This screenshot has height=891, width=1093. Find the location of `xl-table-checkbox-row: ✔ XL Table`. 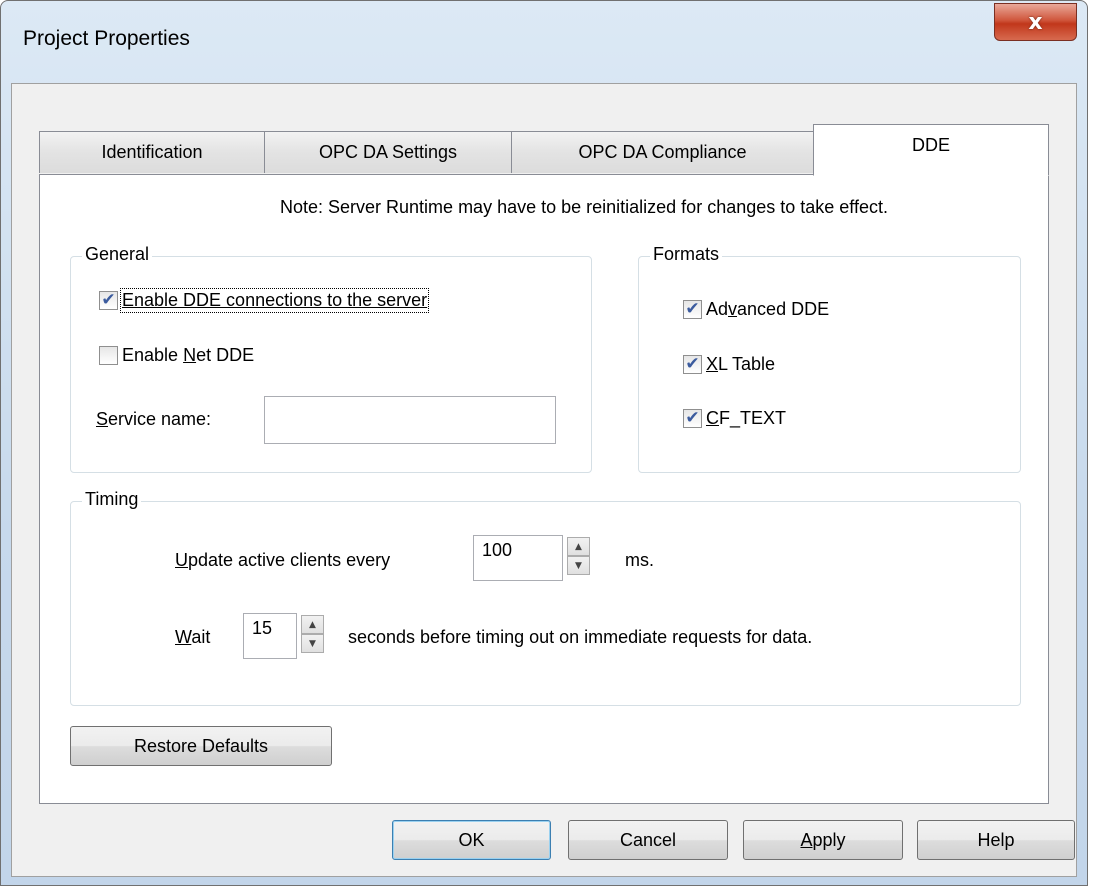

xl-table-checkbox-row: ✔ XL Table is located at coordinates (729, 364).